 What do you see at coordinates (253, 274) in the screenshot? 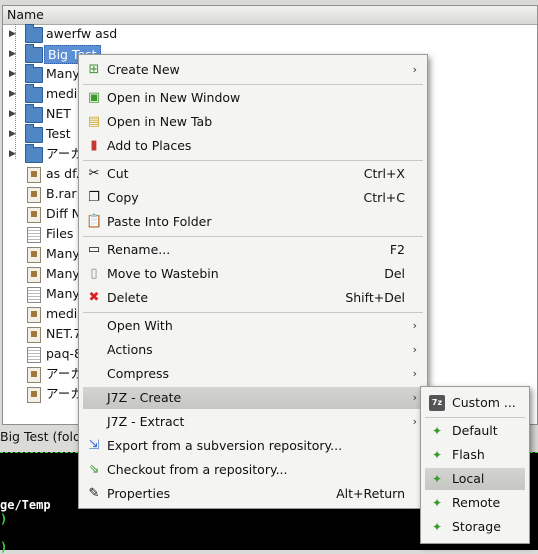
I see `menu-item-move-to-wastebin: ▯ Move to Wastebin Del` at bounding box center [253, 274].